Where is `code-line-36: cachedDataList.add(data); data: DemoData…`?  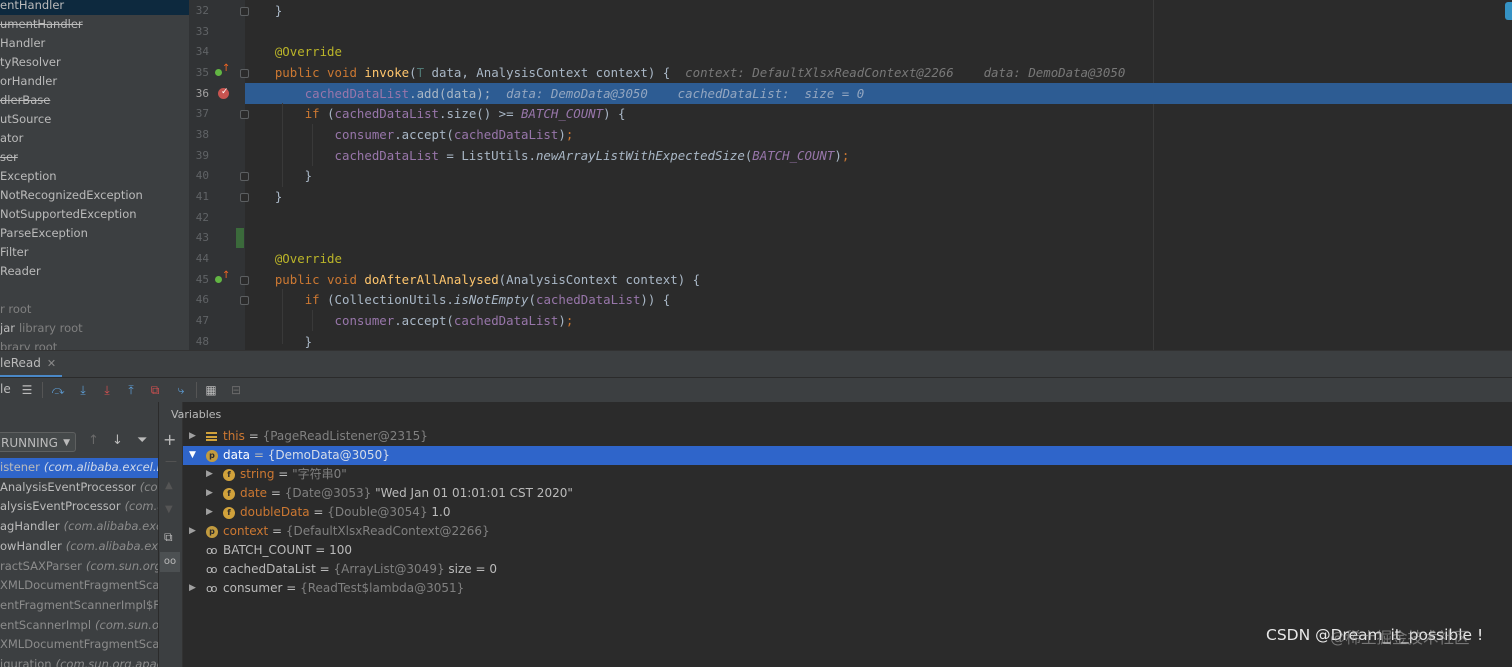 code-line-36: cachedDataList.add(data); data: DemoData… is located at coordinates (878, 93).